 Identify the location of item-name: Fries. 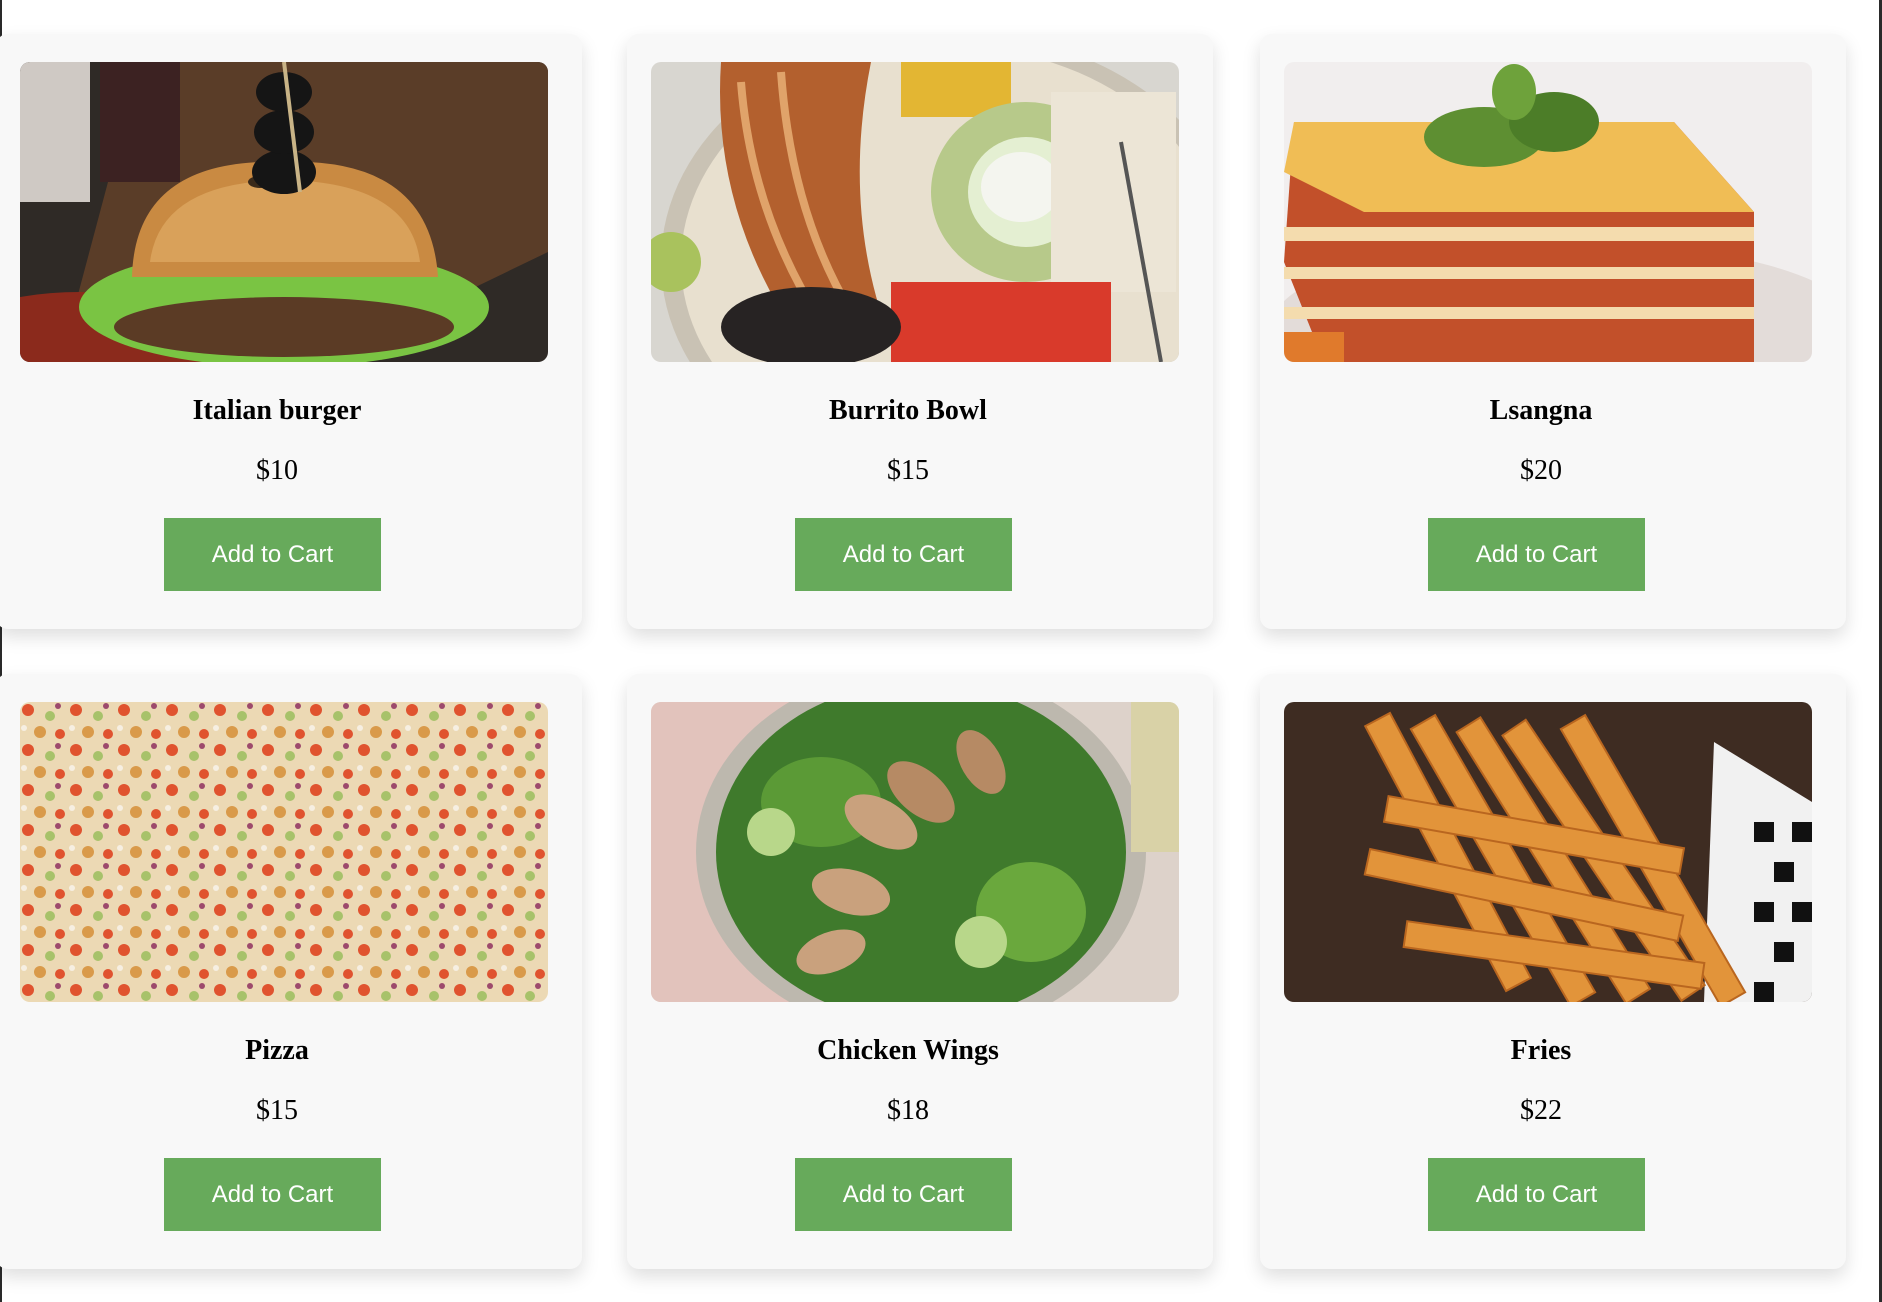
(1541, 1050).